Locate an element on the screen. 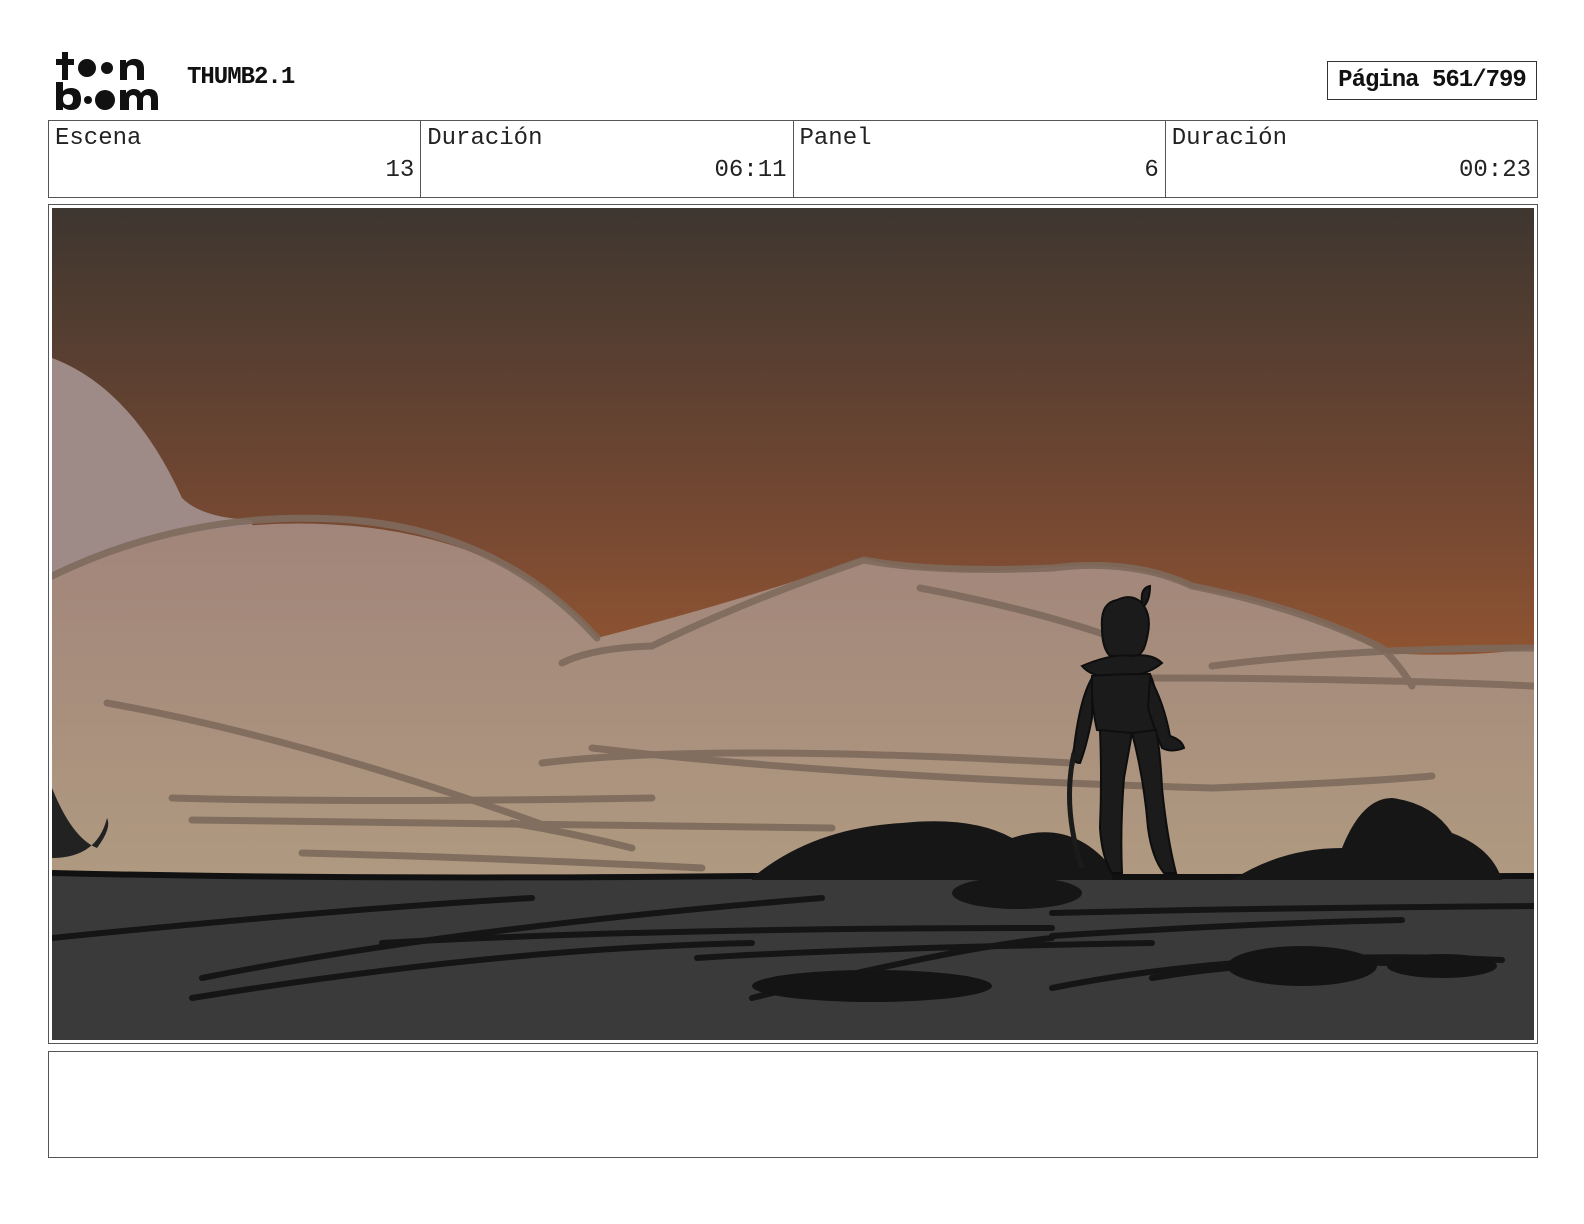 This screenshot has width=1584, height=1224. scene-cell: Escena 13 is located at coordinates (235, 159).